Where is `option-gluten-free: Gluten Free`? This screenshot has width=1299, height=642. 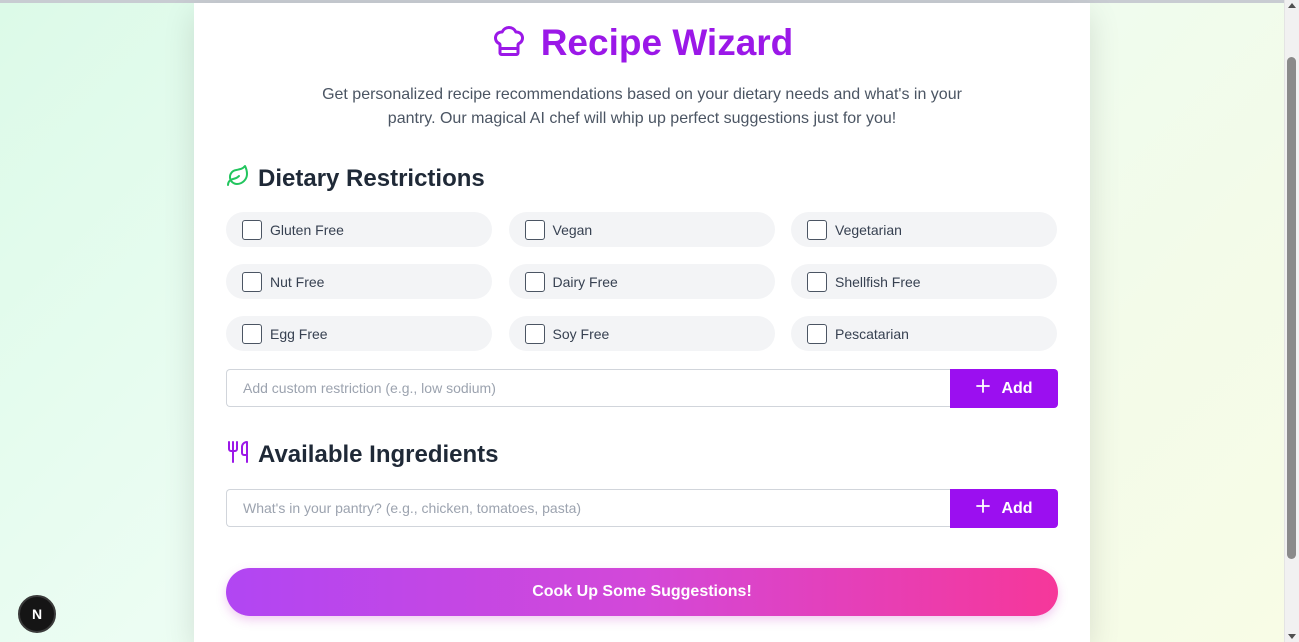 option-gluten-free: Gluten Free is located at coordinates (359, 229).